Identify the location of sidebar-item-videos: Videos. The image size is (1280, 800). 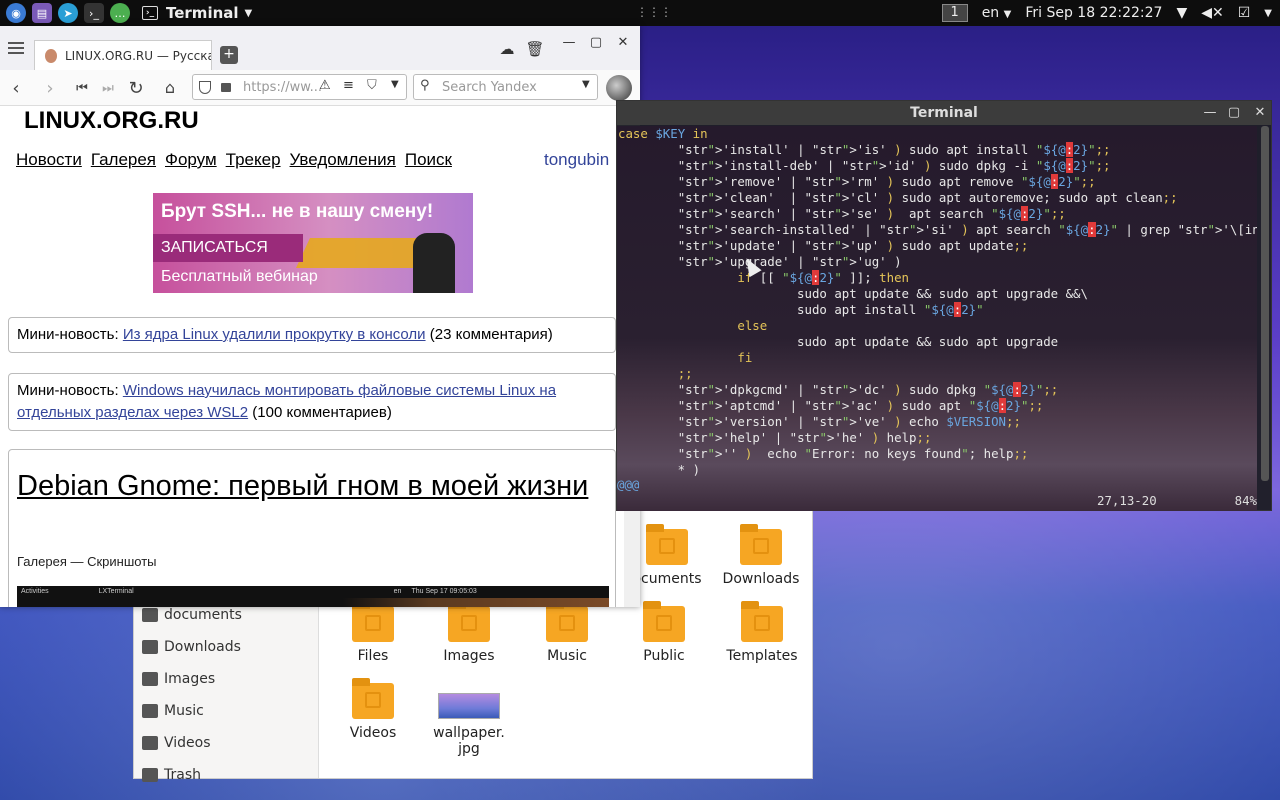
(176, 743).